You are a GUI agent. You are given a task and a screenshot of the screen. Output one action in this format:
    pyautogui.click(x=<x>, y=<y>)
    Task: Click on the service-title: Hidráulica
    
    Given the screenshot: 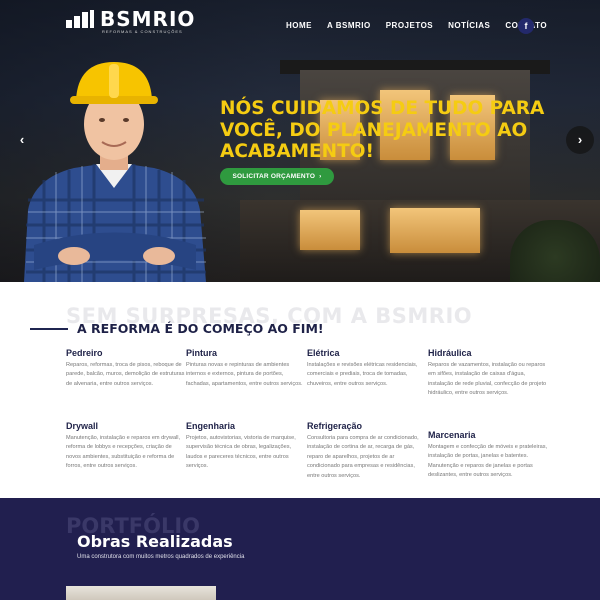 What is the action you would take?
    pyautogui.click(x=450, y=353)
    